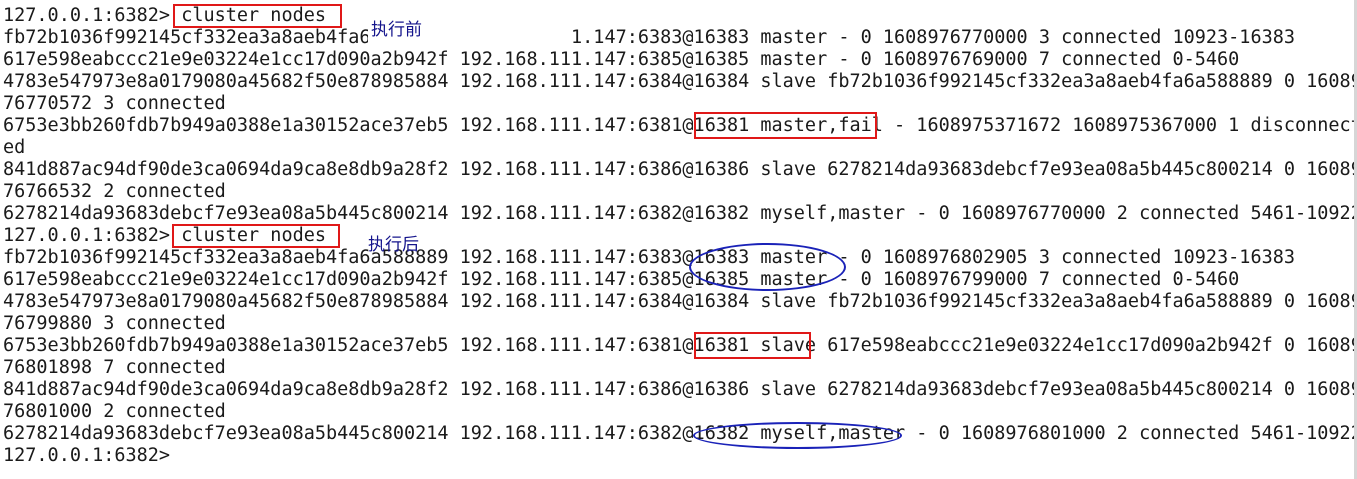 The width and height of the screenshot is (1357, 479). What do you see at coordinates (767, 267) in the screenshot?
I see `highlight-ellipse-masters` at bounding box center [767, 267].